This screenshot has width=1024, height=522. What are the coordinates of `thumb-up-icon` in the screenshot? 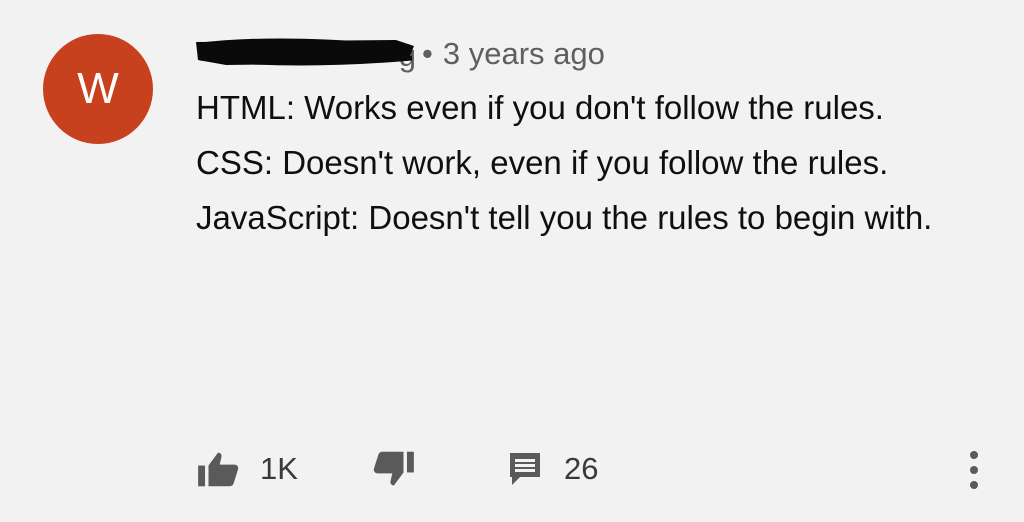 It's located at (218, 469).